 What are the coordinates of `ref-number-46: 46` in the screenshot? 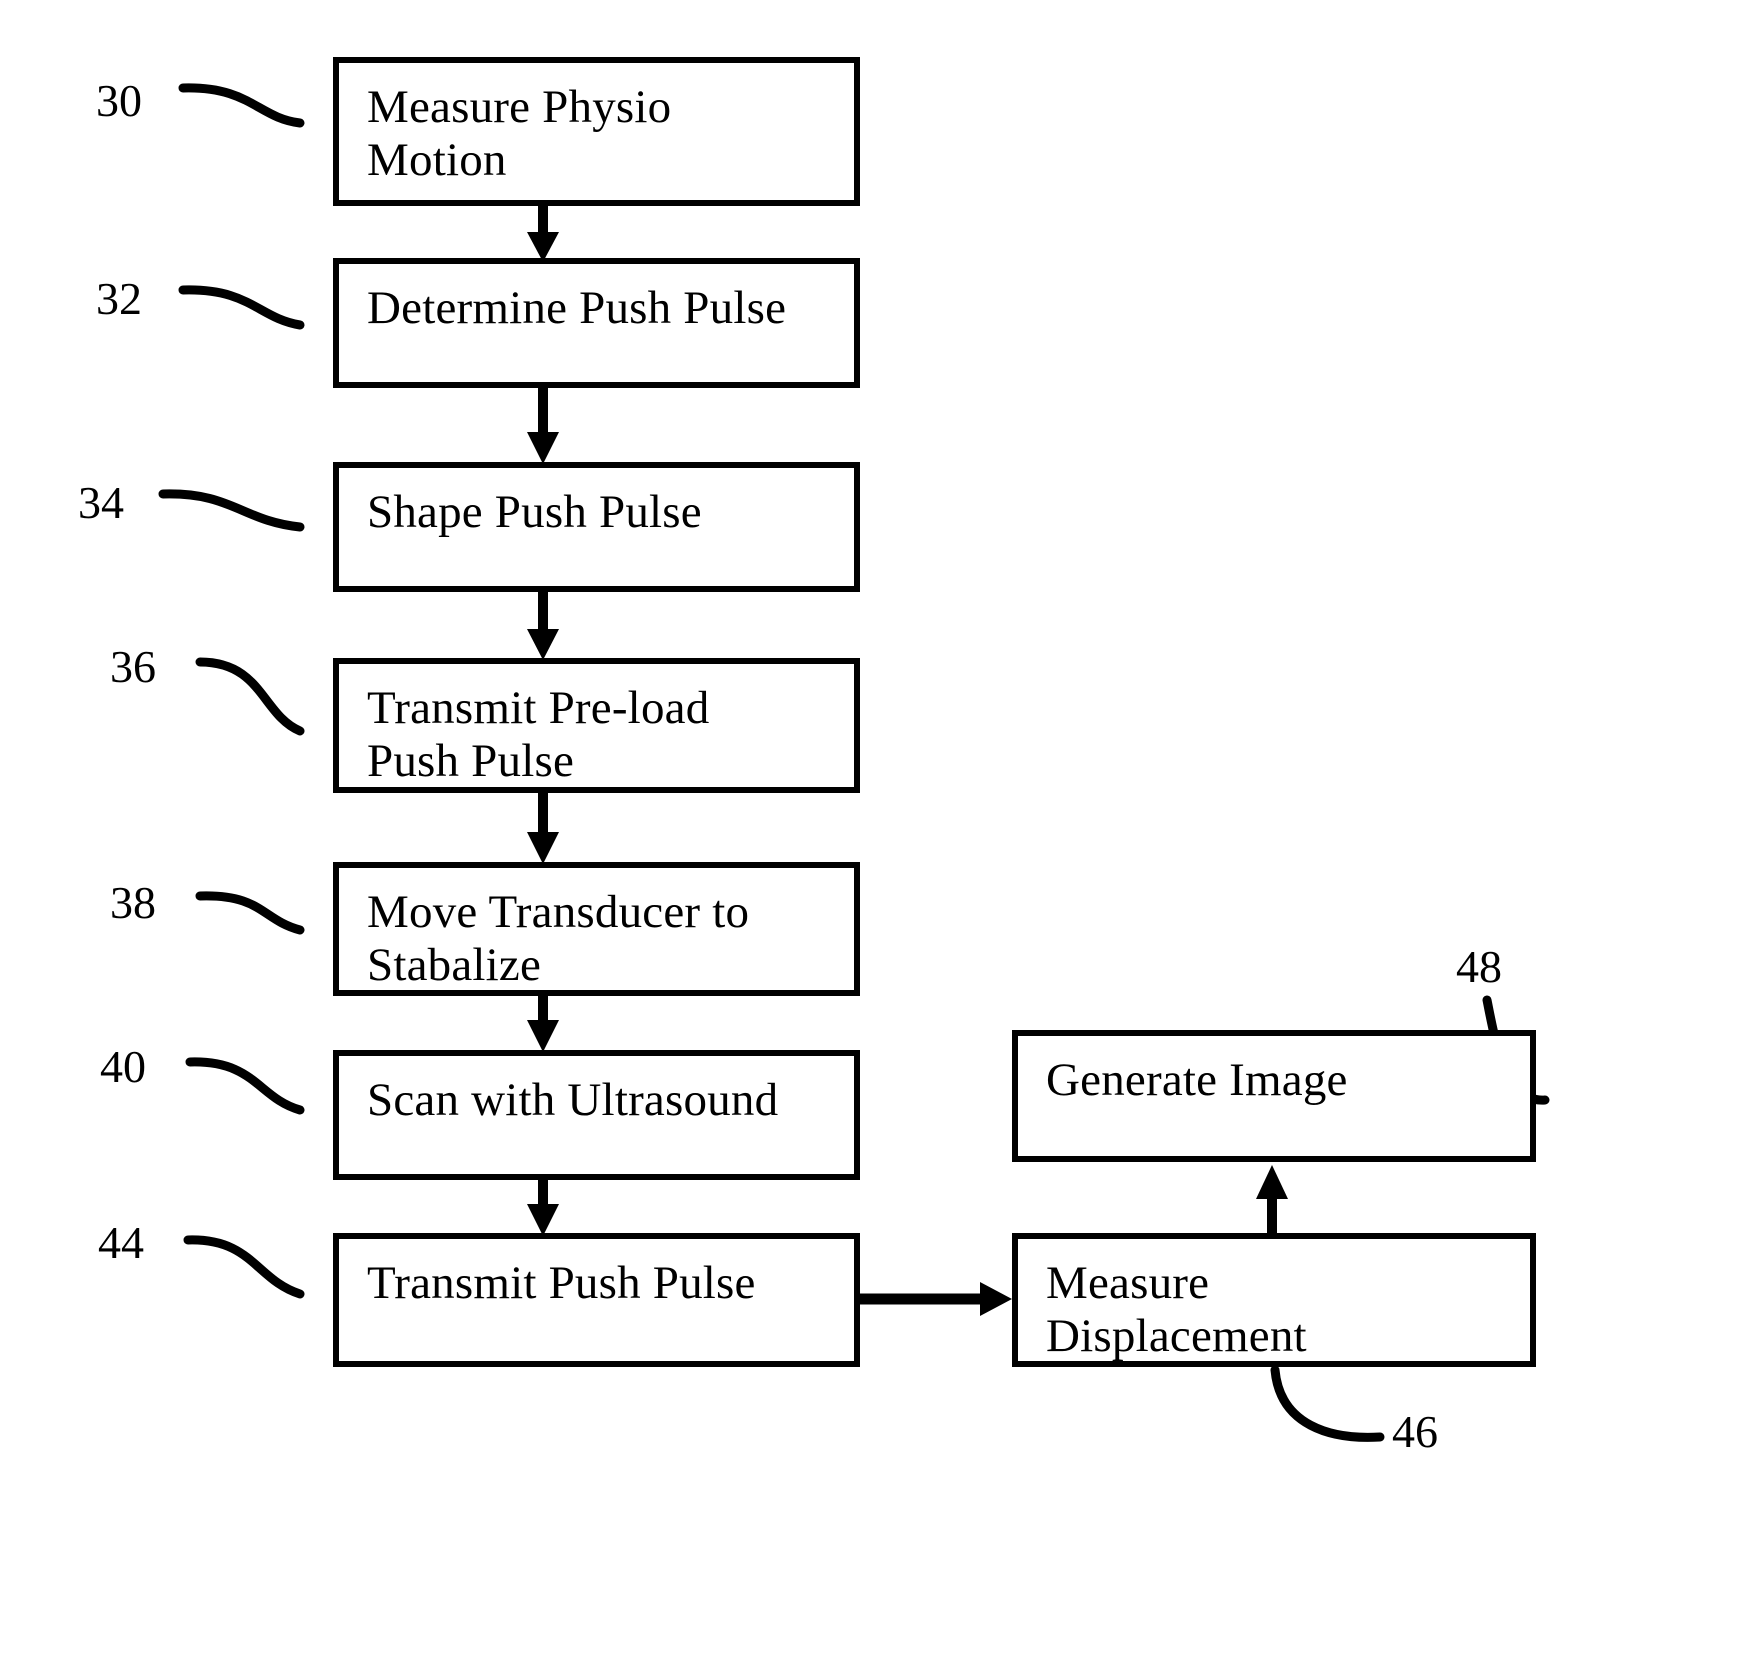 It's located at (1415, 1431).